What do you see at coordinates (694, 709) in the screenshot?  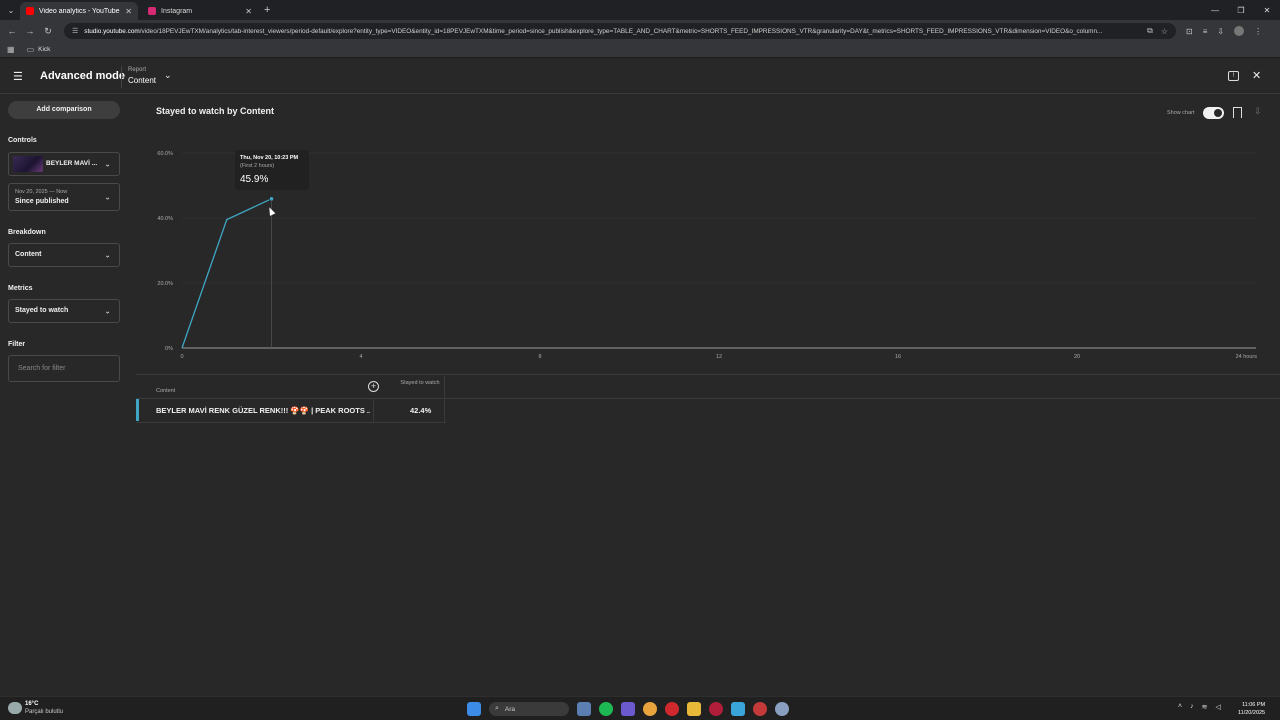 I see `file-explorer-icon` at bounding box center [694, 709].